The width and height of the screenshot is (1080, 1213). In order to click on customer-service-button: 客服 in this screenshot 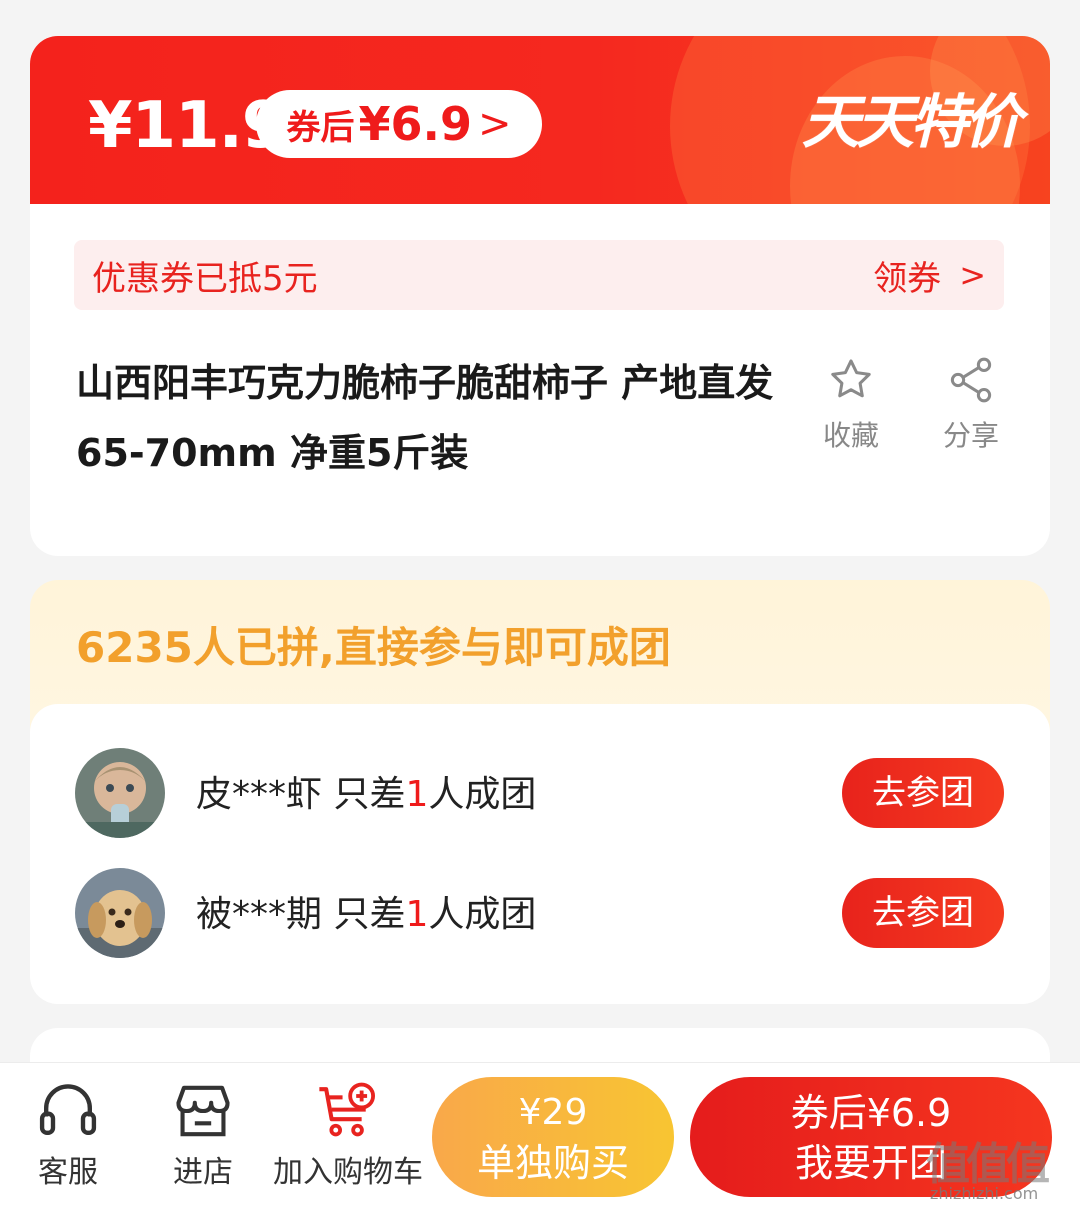, I will do `click(68, 1136)`.